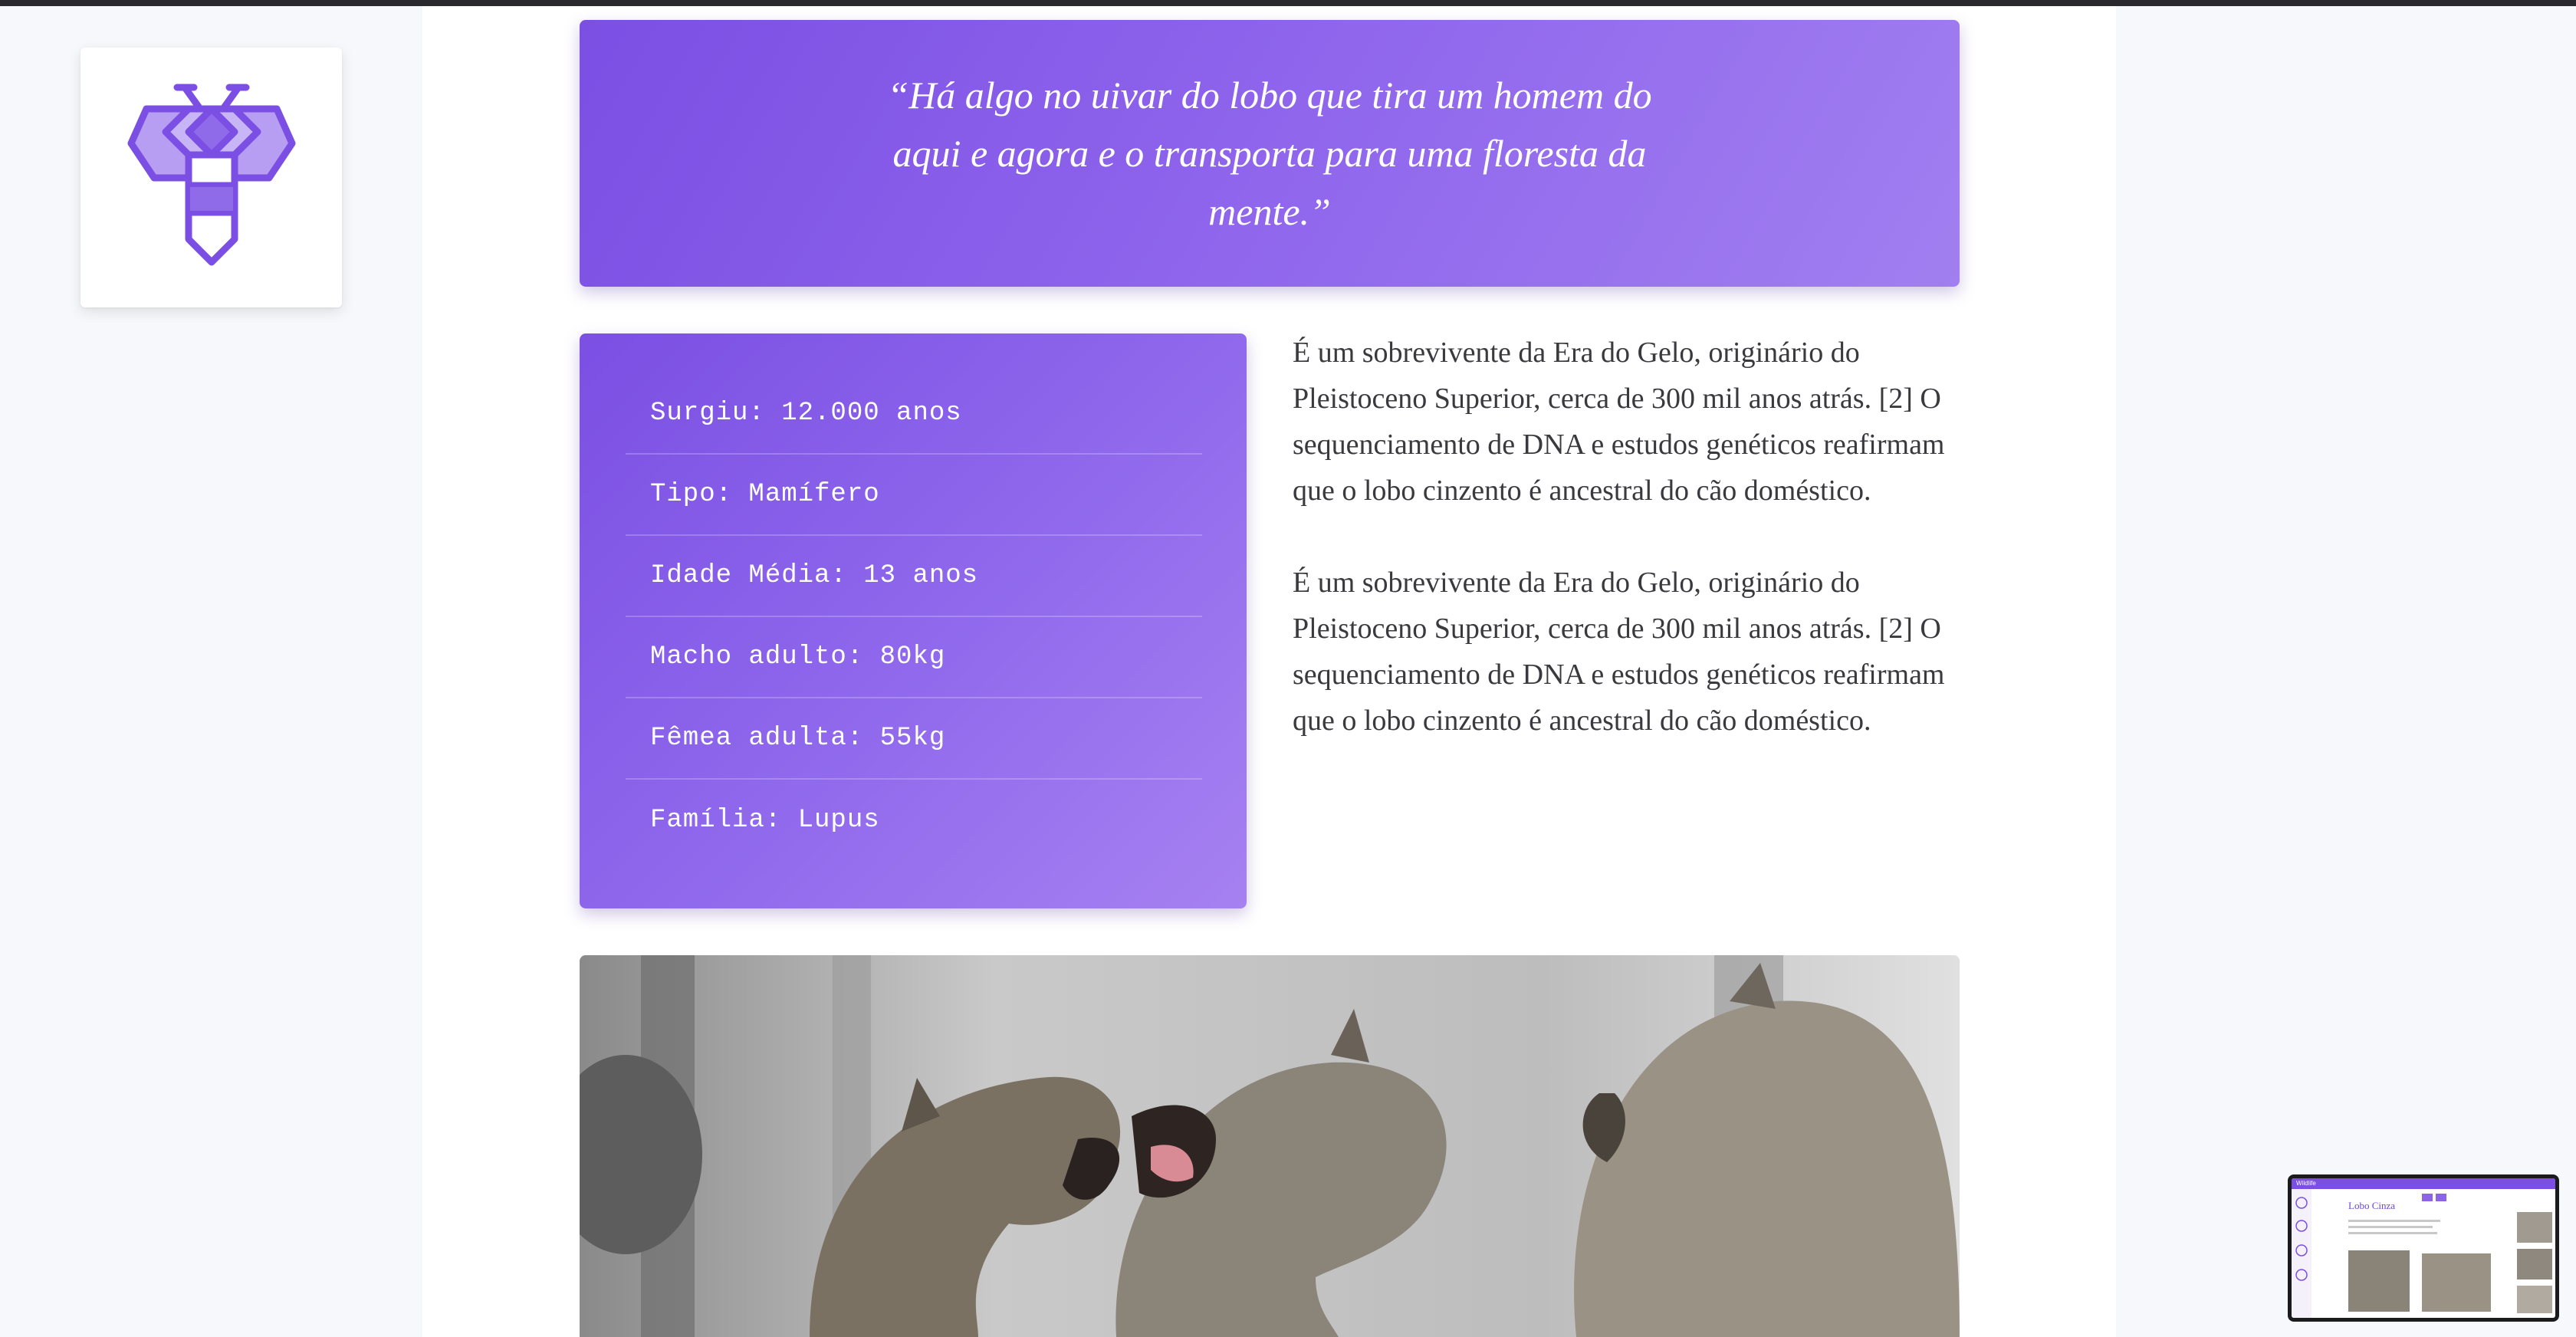 This screenshot has height=1337, width=2576. I want to click on browser-top-bar, so click(1288, 3).